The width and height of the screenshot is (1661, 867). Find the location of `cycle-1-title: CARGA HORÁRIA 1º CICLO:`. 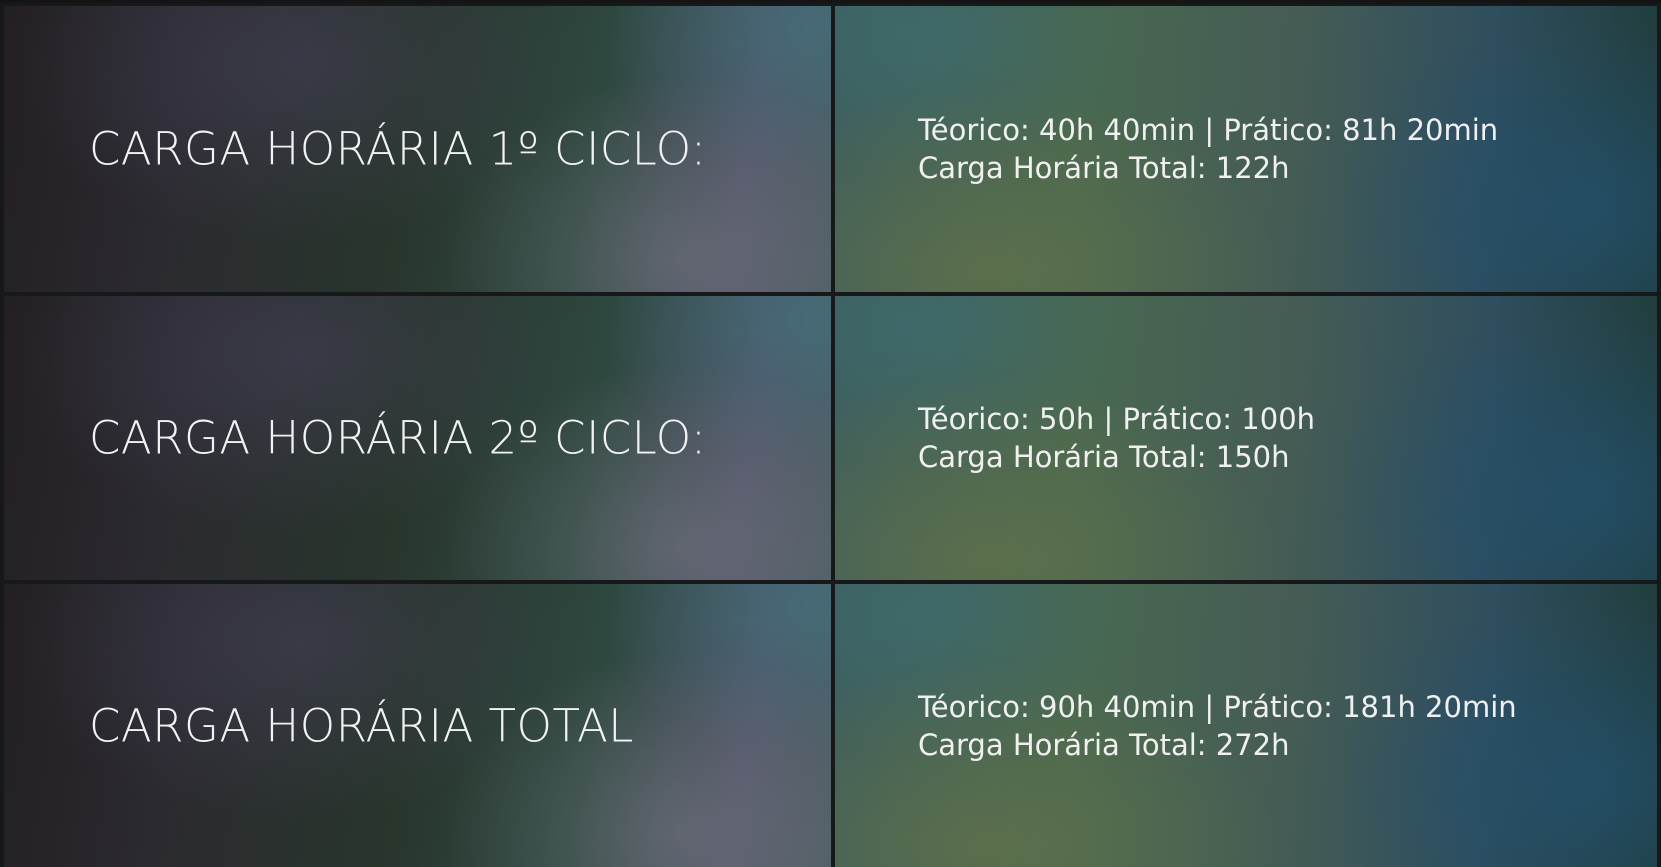

cycle-1-title: CARGA HORÁRIA 1º CICLO: is located at coordinates (398, 149).